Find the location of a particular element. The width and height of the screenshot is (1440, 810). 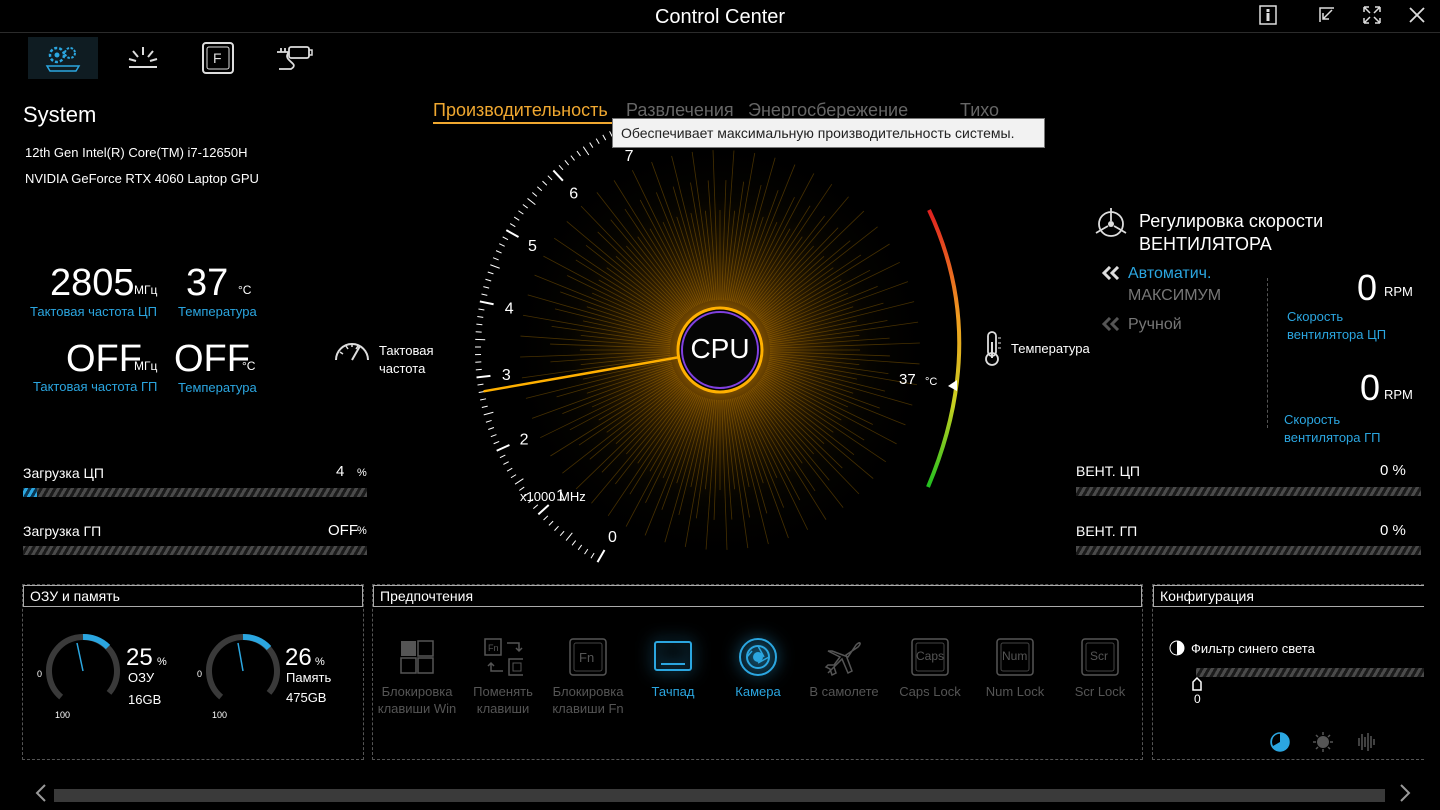

memory-panel-title: ОЗУ и память is located at coordinates (193, 596).